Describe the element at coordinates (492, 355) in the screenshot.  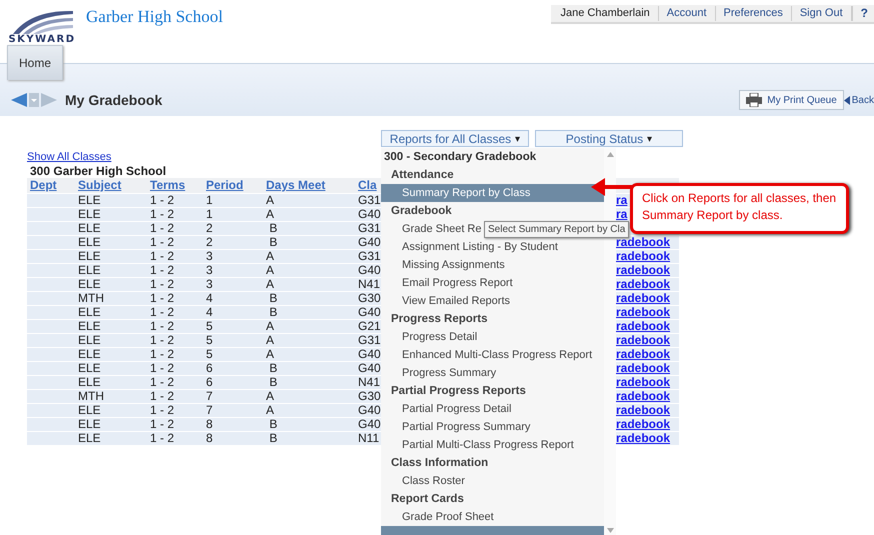
I see `menu-item: Enhanced Multi-Class Progress Report` at that location.